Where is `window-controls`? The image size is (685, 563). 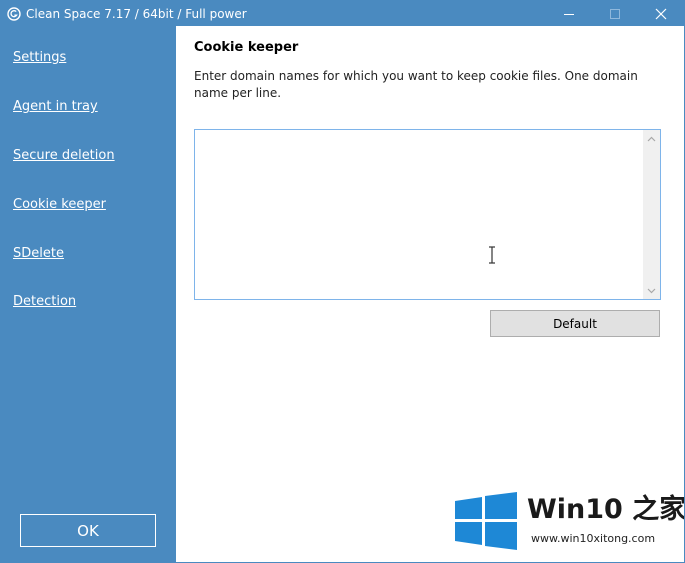 window-controls is located at coordinates (615, 13).